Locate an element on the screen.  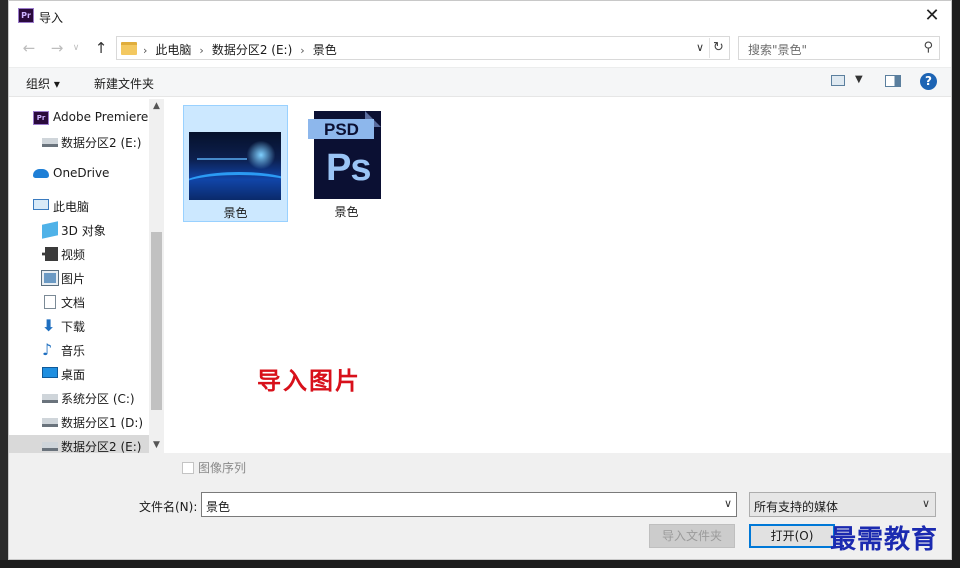
breadcrumb-this-pc: 此电脑 is located at coordinates (173, 50).